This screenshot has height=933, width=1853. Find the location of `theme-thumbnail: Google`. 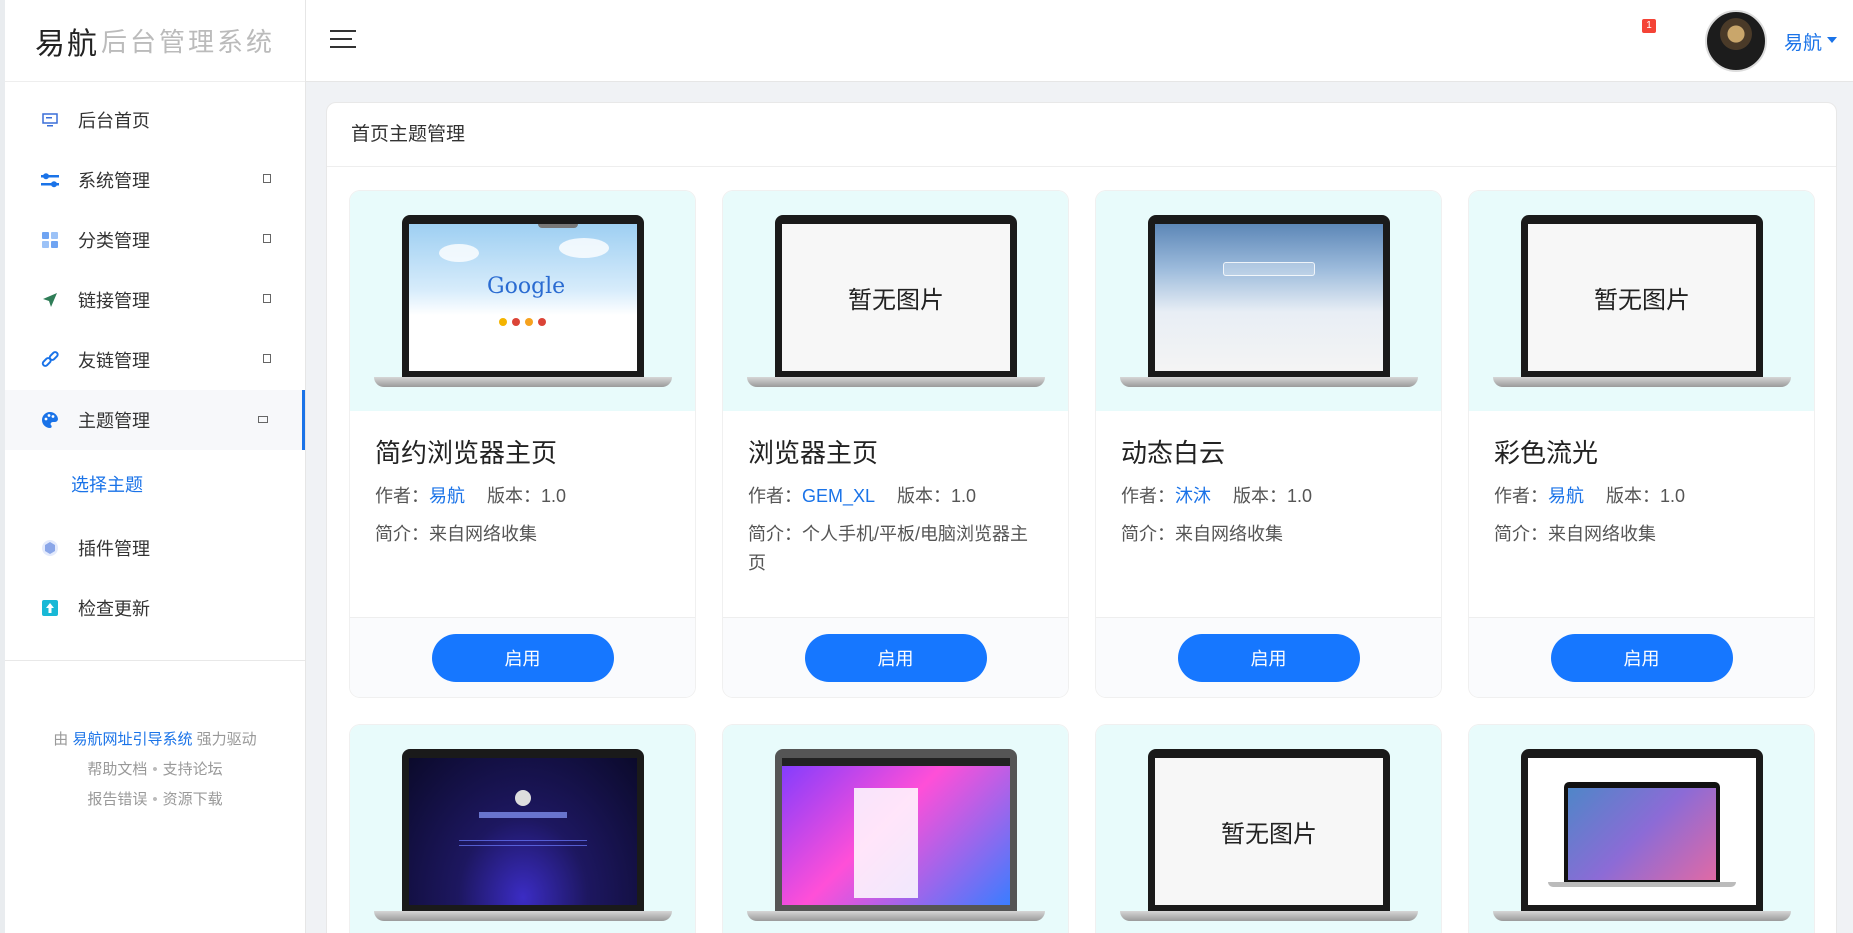

theme-thumbnail: Google is located at coordinates (522, 301).